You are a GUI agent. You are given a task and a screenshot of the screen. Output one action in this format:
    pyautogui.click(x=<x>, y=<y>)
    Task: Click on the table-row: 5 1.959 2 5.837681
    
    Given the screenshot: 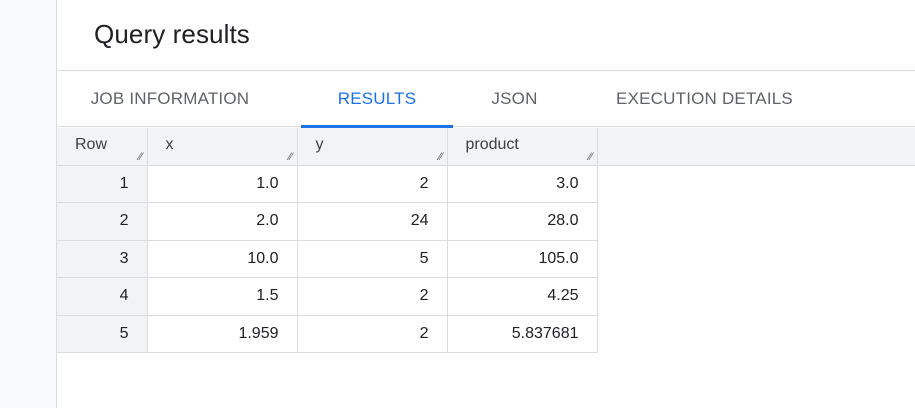 What is the action you would take?
    pyautogui.click(x=486, y=334)
    